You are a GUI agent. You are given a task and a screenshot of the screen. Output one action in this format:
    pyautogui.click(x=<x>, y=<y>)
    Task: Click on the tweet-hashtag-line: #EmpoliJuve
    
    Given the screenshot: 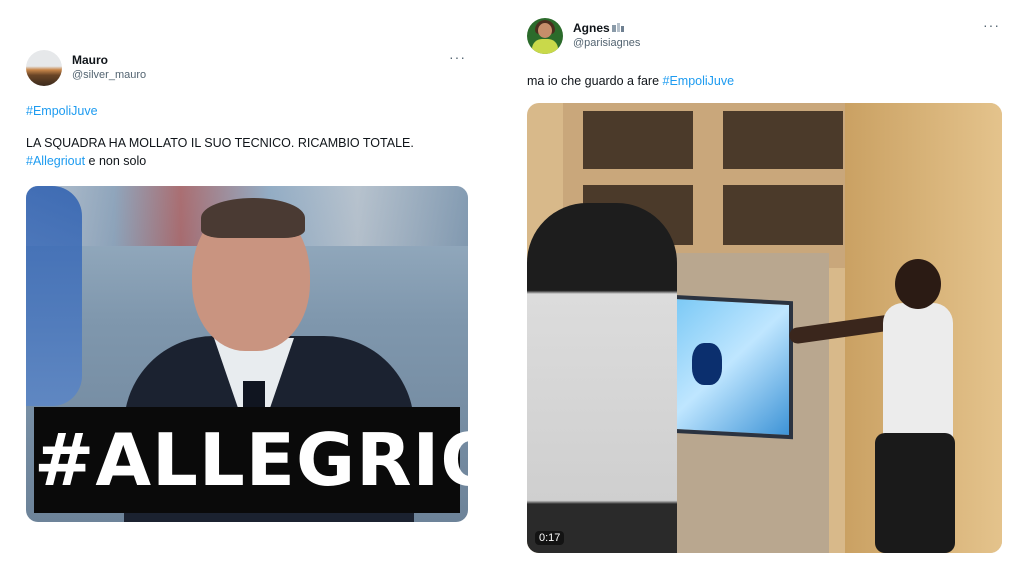 What is the action you would take?
    pyautogui.click(x=247, y=111)
    